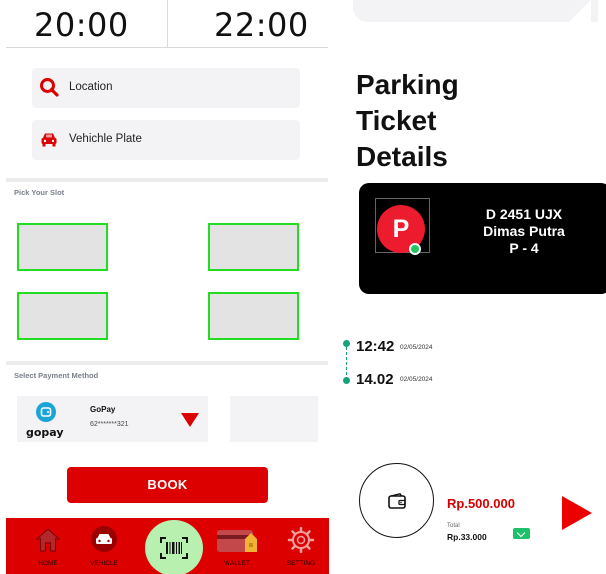  I want to click on pick-slot-label: Pick Your Slot, so click(39, 192).